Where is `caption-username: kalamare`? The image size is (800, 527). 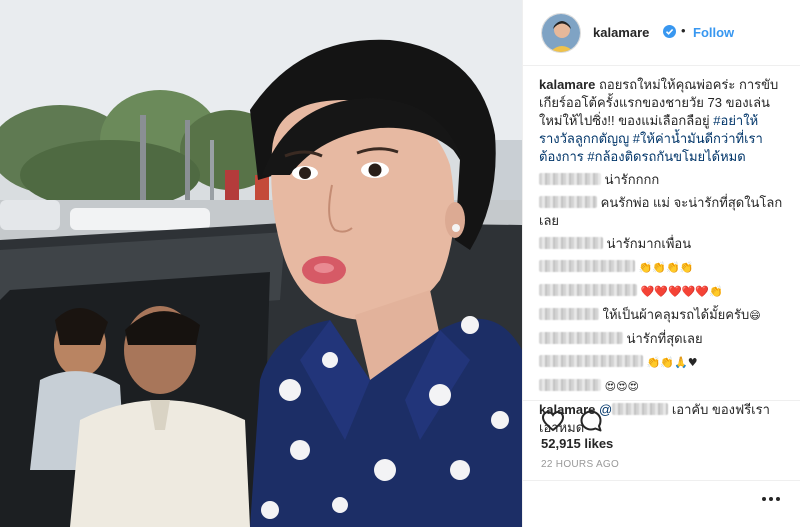
caption-username: kalamare is located at coordinates (567, 84).